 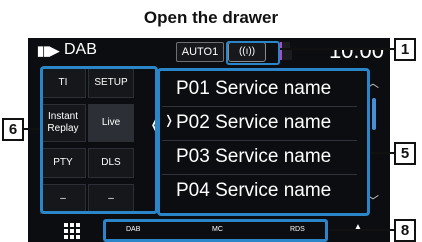 I want to click on page-title: Open the drawer, so click(x=211, y=17).